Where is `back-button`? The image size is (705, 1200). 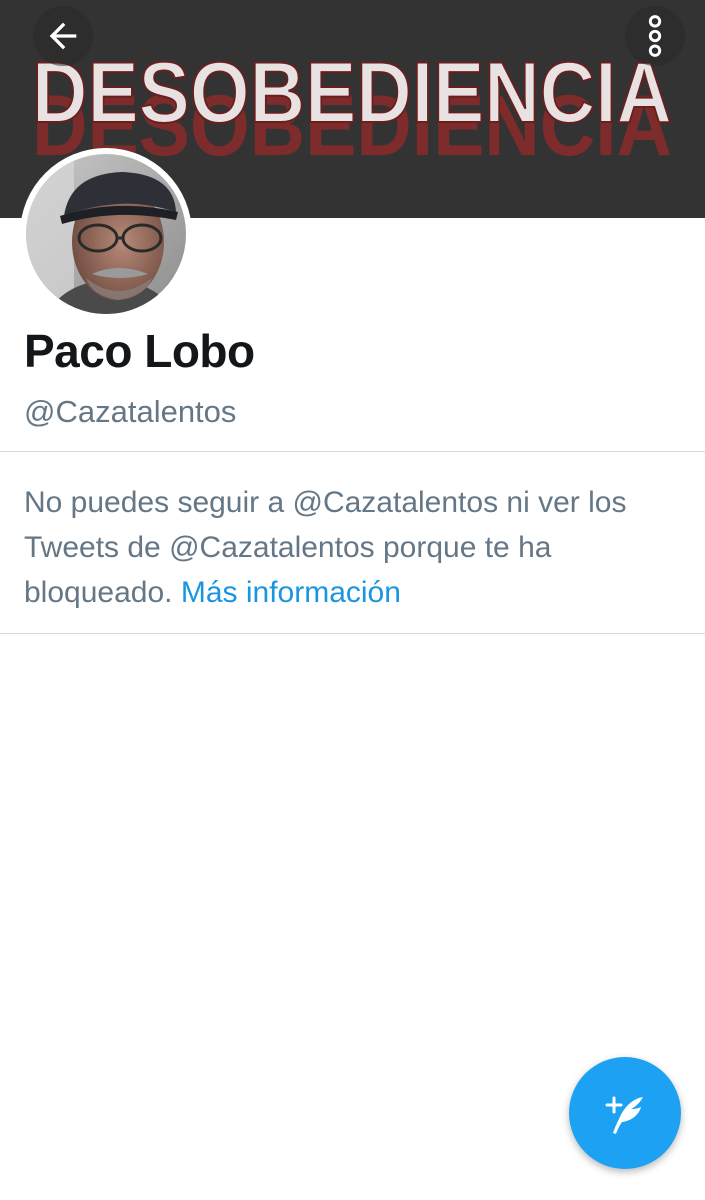 back-button is located at coordinates (63, 36).